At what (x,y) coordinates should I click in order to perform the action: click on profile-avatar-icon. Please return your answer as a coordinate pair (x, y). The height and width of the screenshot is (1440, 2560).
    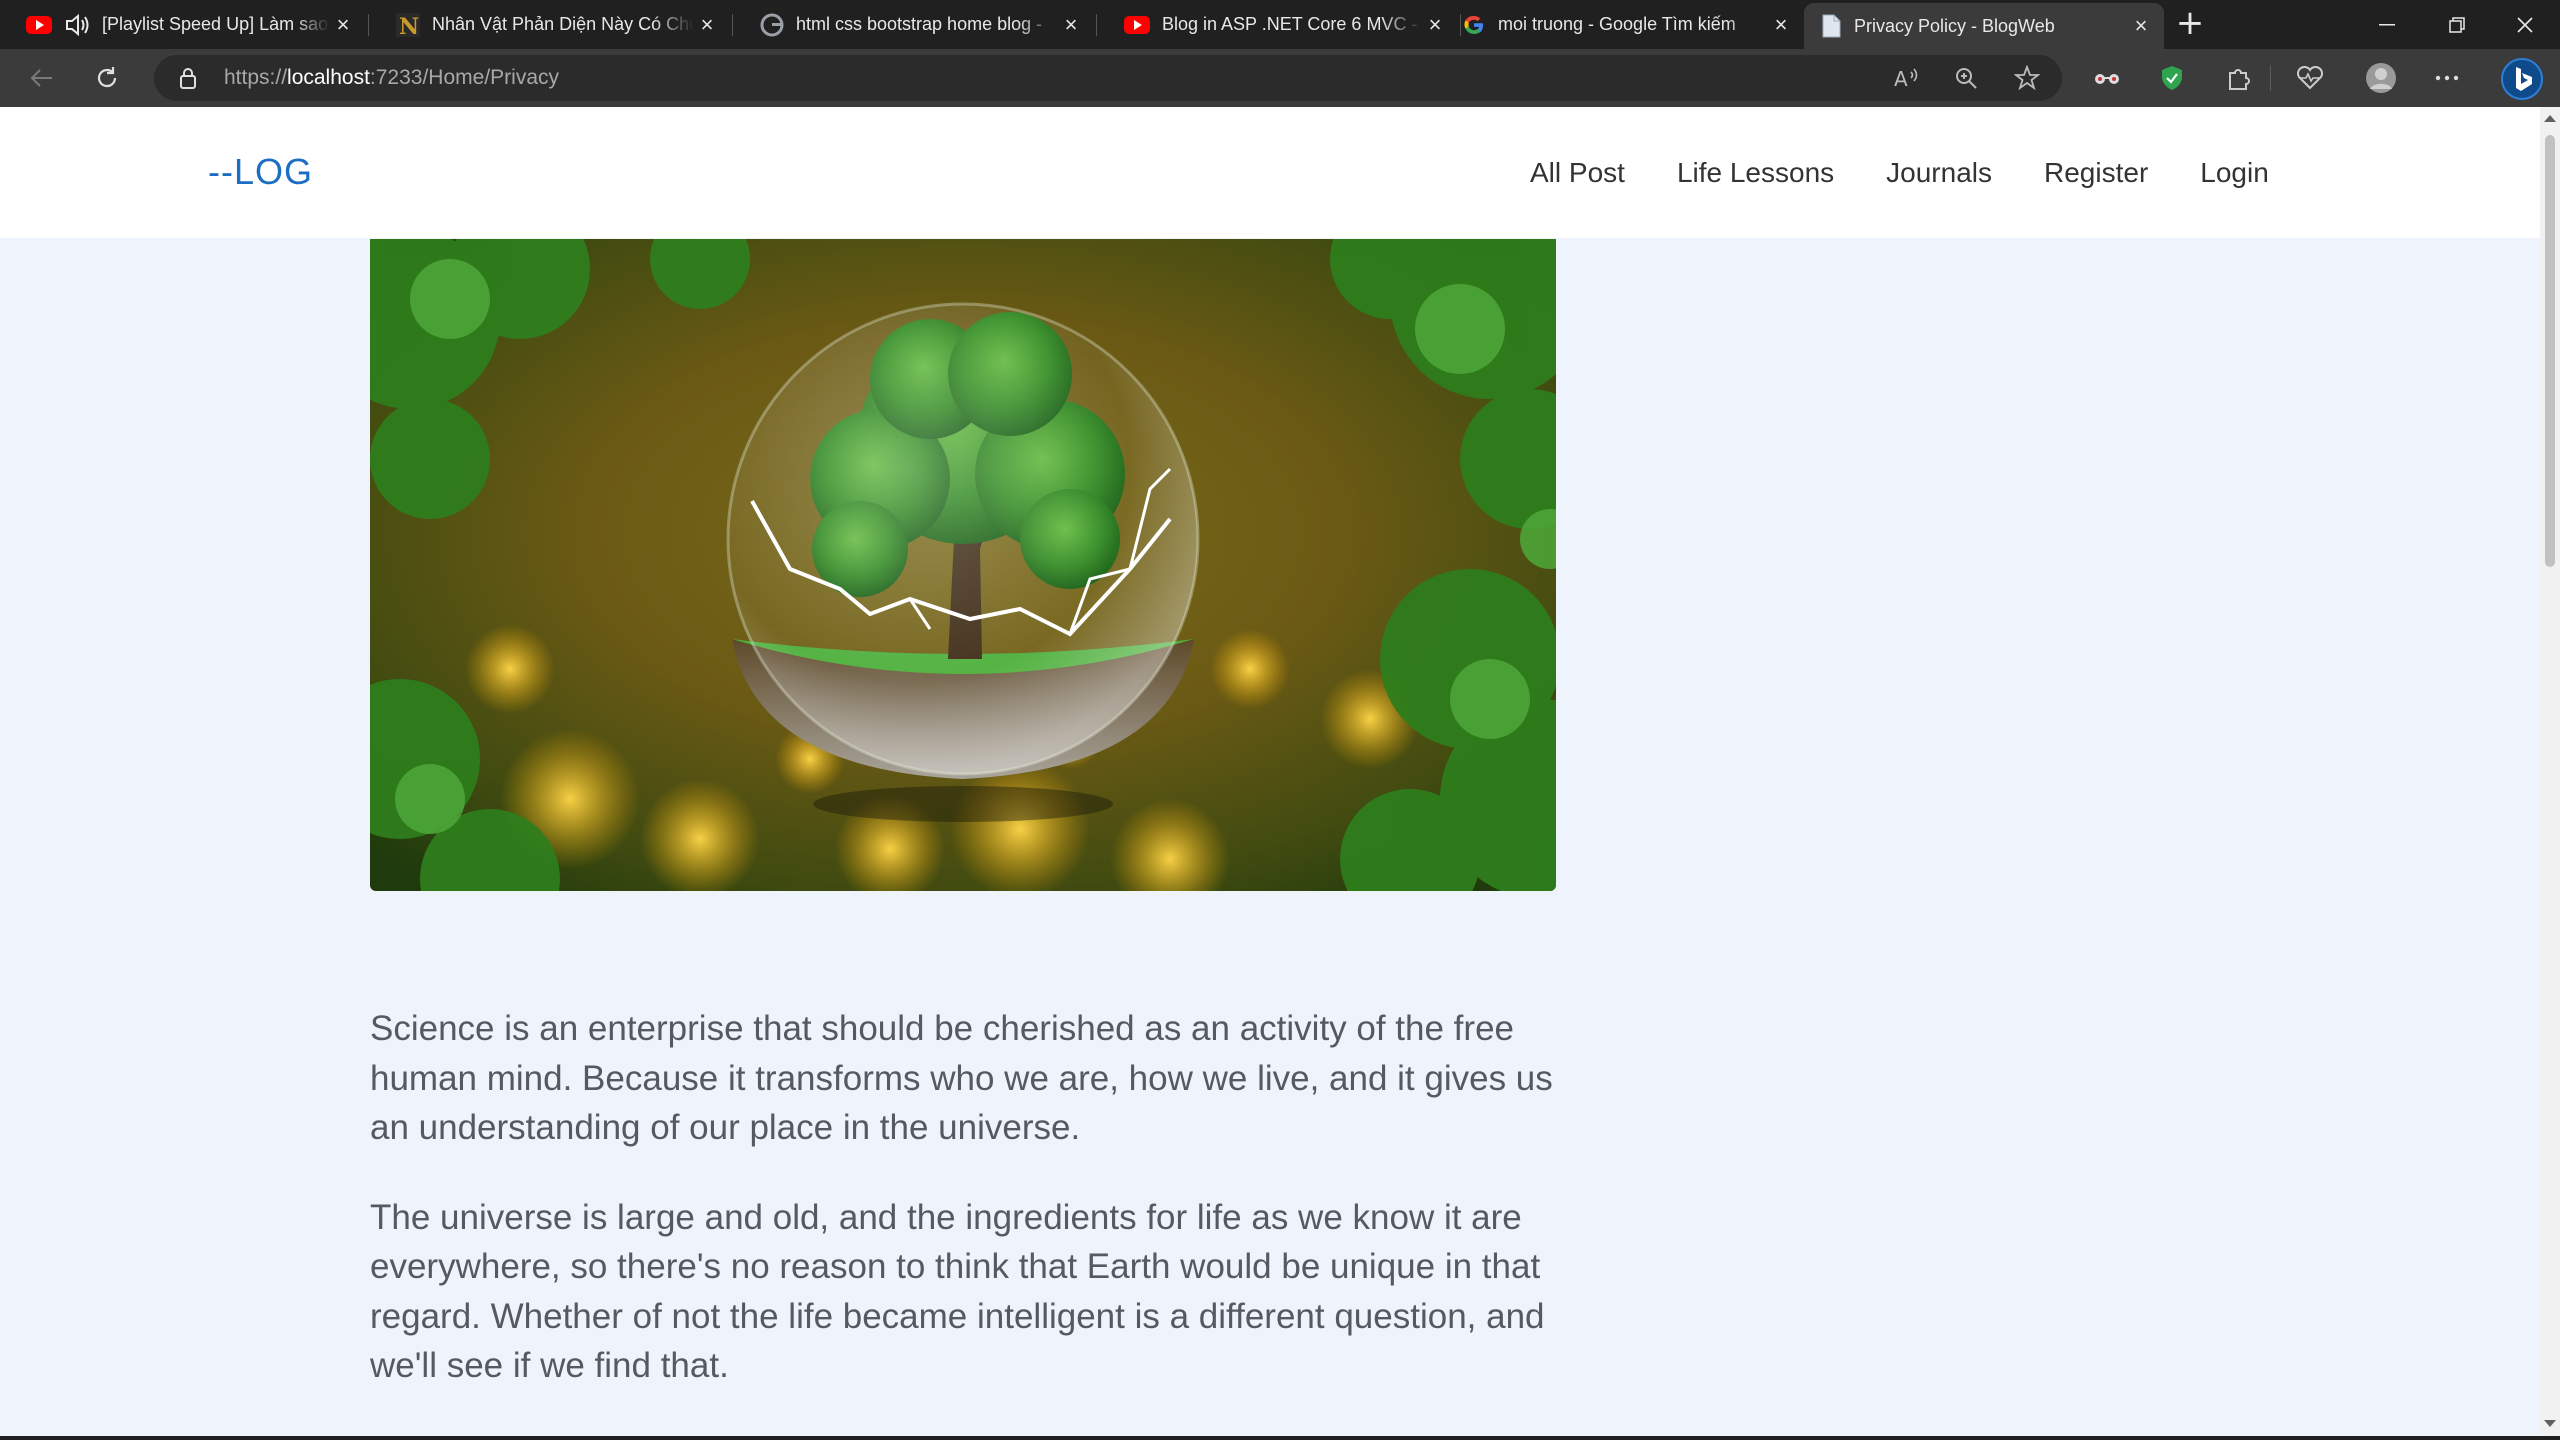
    Looking at the image, I should click on (2381, 78).